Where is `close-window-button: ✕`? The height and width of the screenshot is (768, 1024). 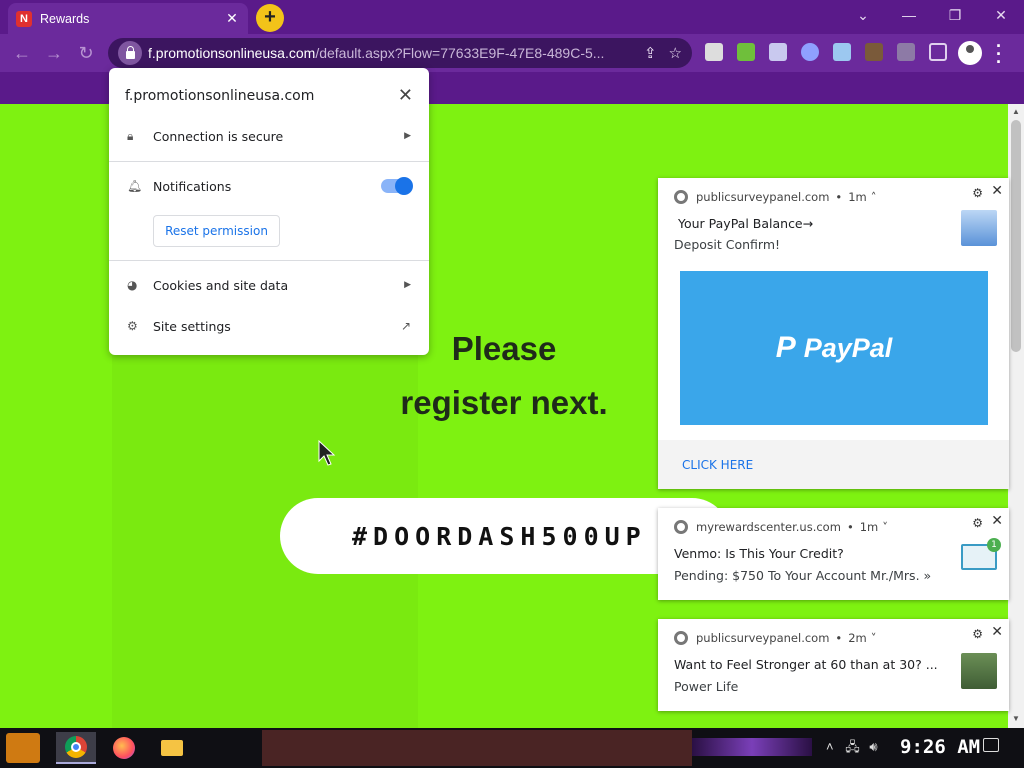 close-window-button: ✕ is located at coordinates (1001, 15).